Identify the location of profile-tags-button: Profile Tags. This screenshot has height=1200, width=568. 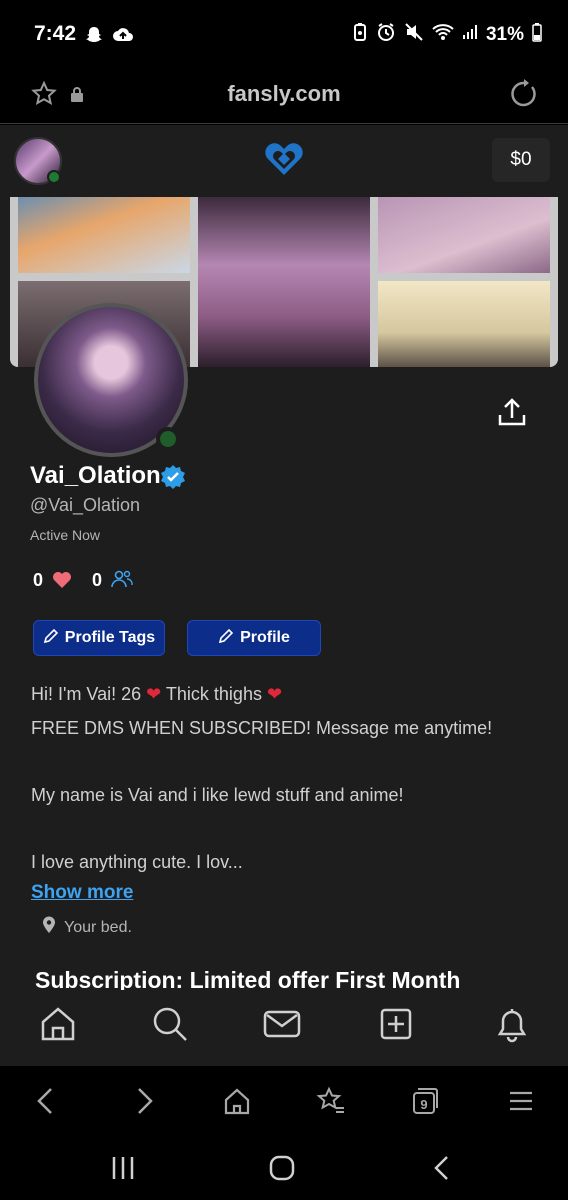
(99, 638).